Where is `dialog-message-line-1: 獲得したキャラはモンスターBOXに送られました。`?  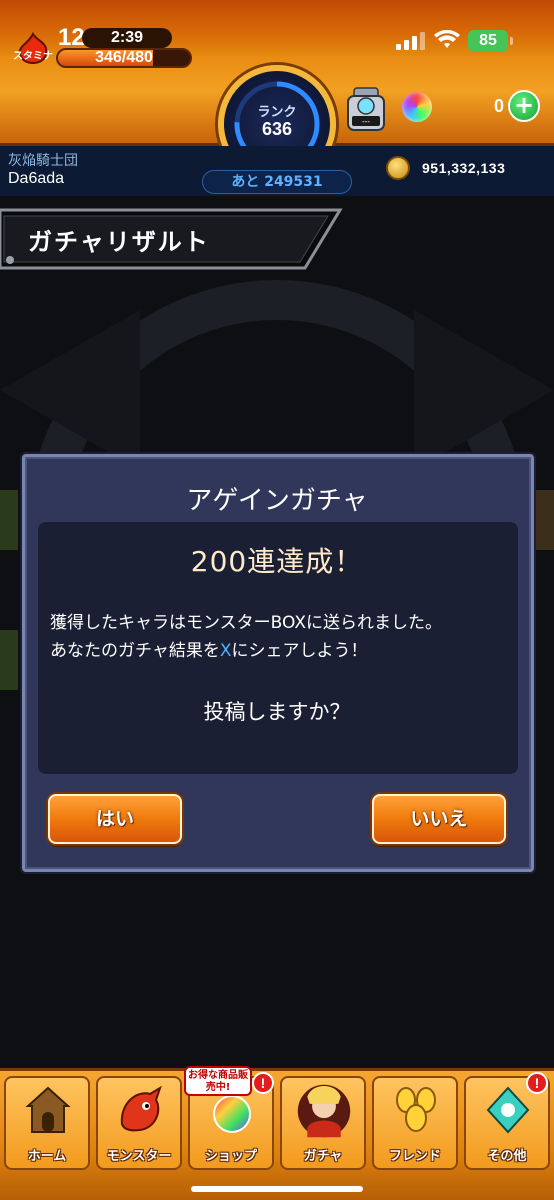 dialog-message-line-1: 獲得したキャラはモンスターBOXに送られました。 is located at coordinates (246, 623).